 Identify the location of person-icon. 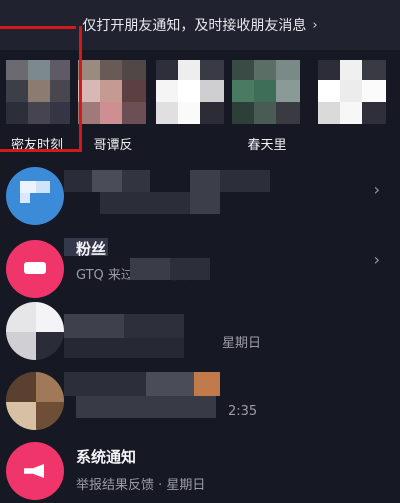
(35, 268).